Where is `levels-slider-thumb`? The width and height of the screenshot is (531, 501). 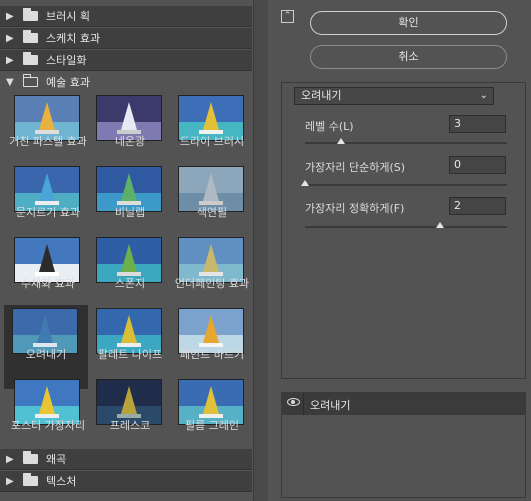
levels-slider-thumb is located at coordinates (341, 141).